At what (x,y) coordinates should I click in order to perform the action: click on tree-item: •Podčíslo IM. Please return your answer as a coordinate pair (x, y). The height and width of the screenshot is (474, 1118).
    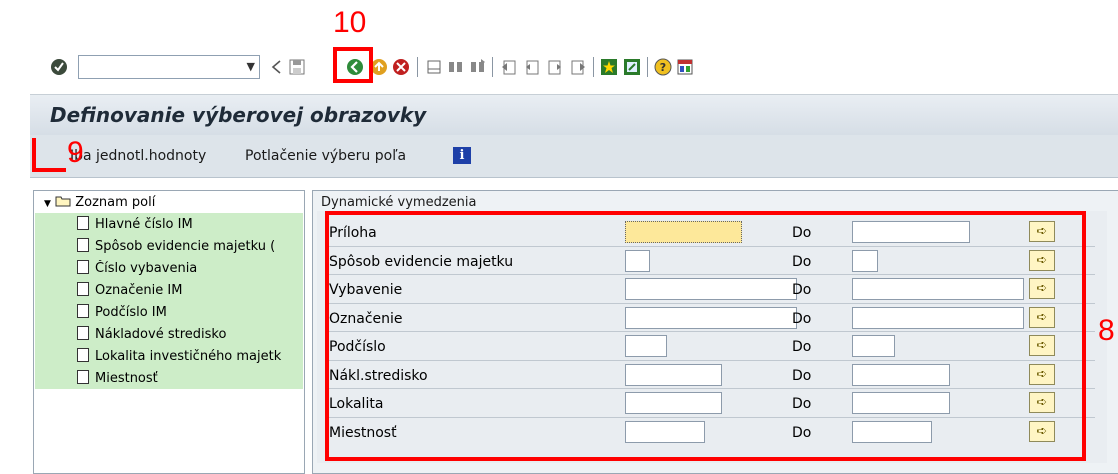
    Looking at the image, I should click on (190, 312).